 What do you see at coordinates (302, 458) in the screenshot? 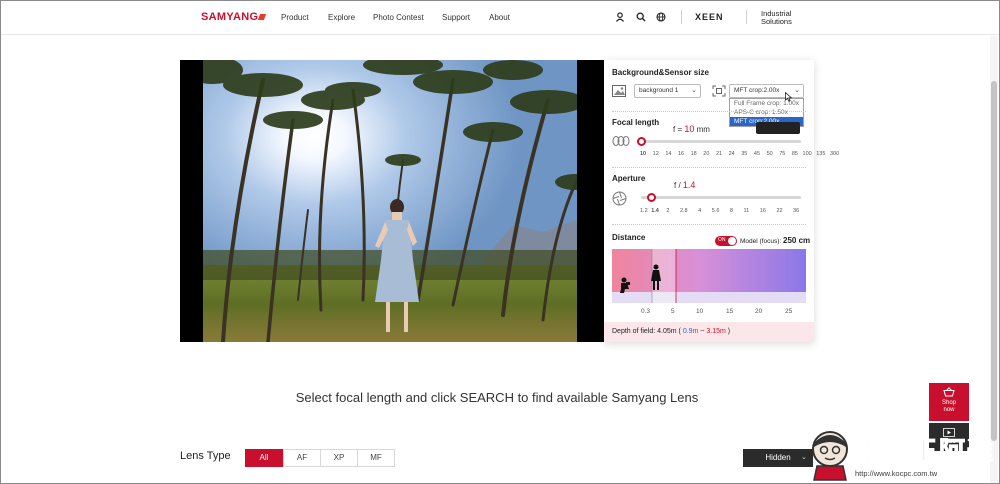
I see `lens-tab-af: AF` at bounding box center [302, 458].